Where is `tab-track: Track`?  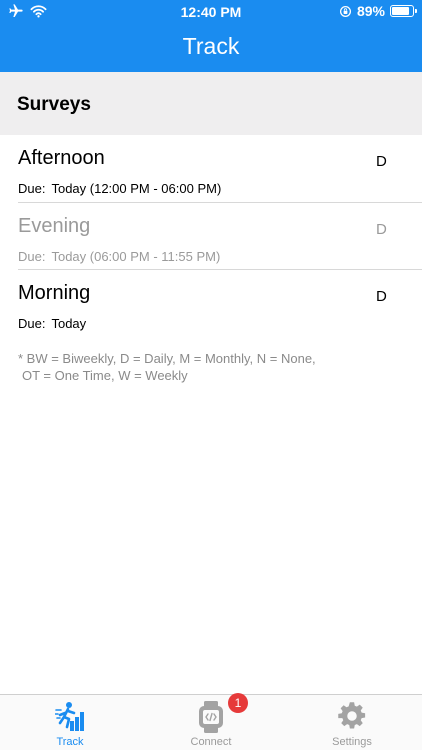 tab-track: Track is located at coordinates (70, 722).